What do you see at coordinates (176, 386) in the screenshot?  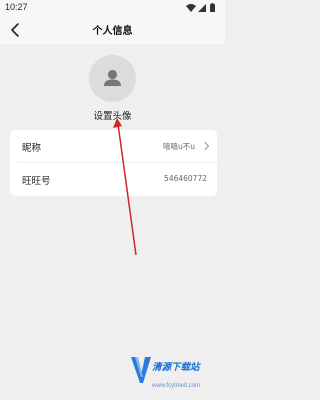 I see `watermark-url: www.fcytmeit.com` at bounding box center [176, 386].